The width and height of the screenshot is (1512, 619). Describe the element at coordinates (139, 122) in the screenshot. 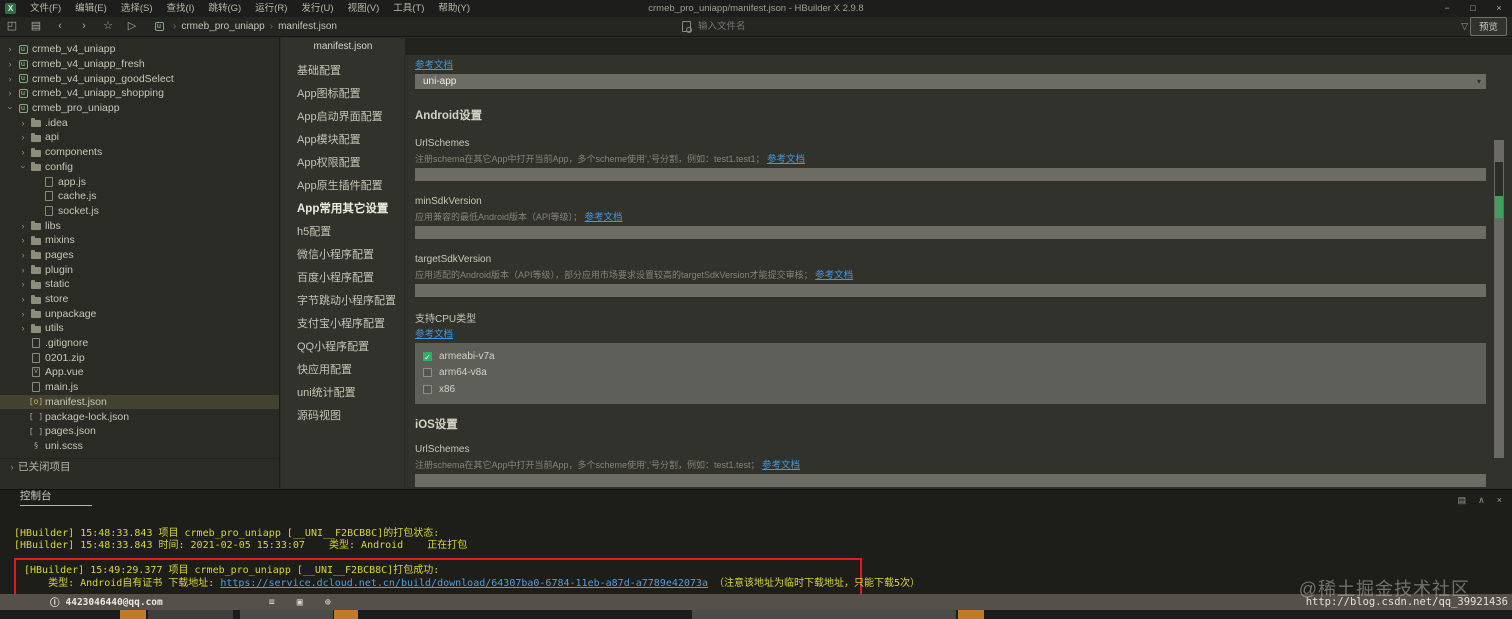

I see `tree-item-idea: .idea` at that location.